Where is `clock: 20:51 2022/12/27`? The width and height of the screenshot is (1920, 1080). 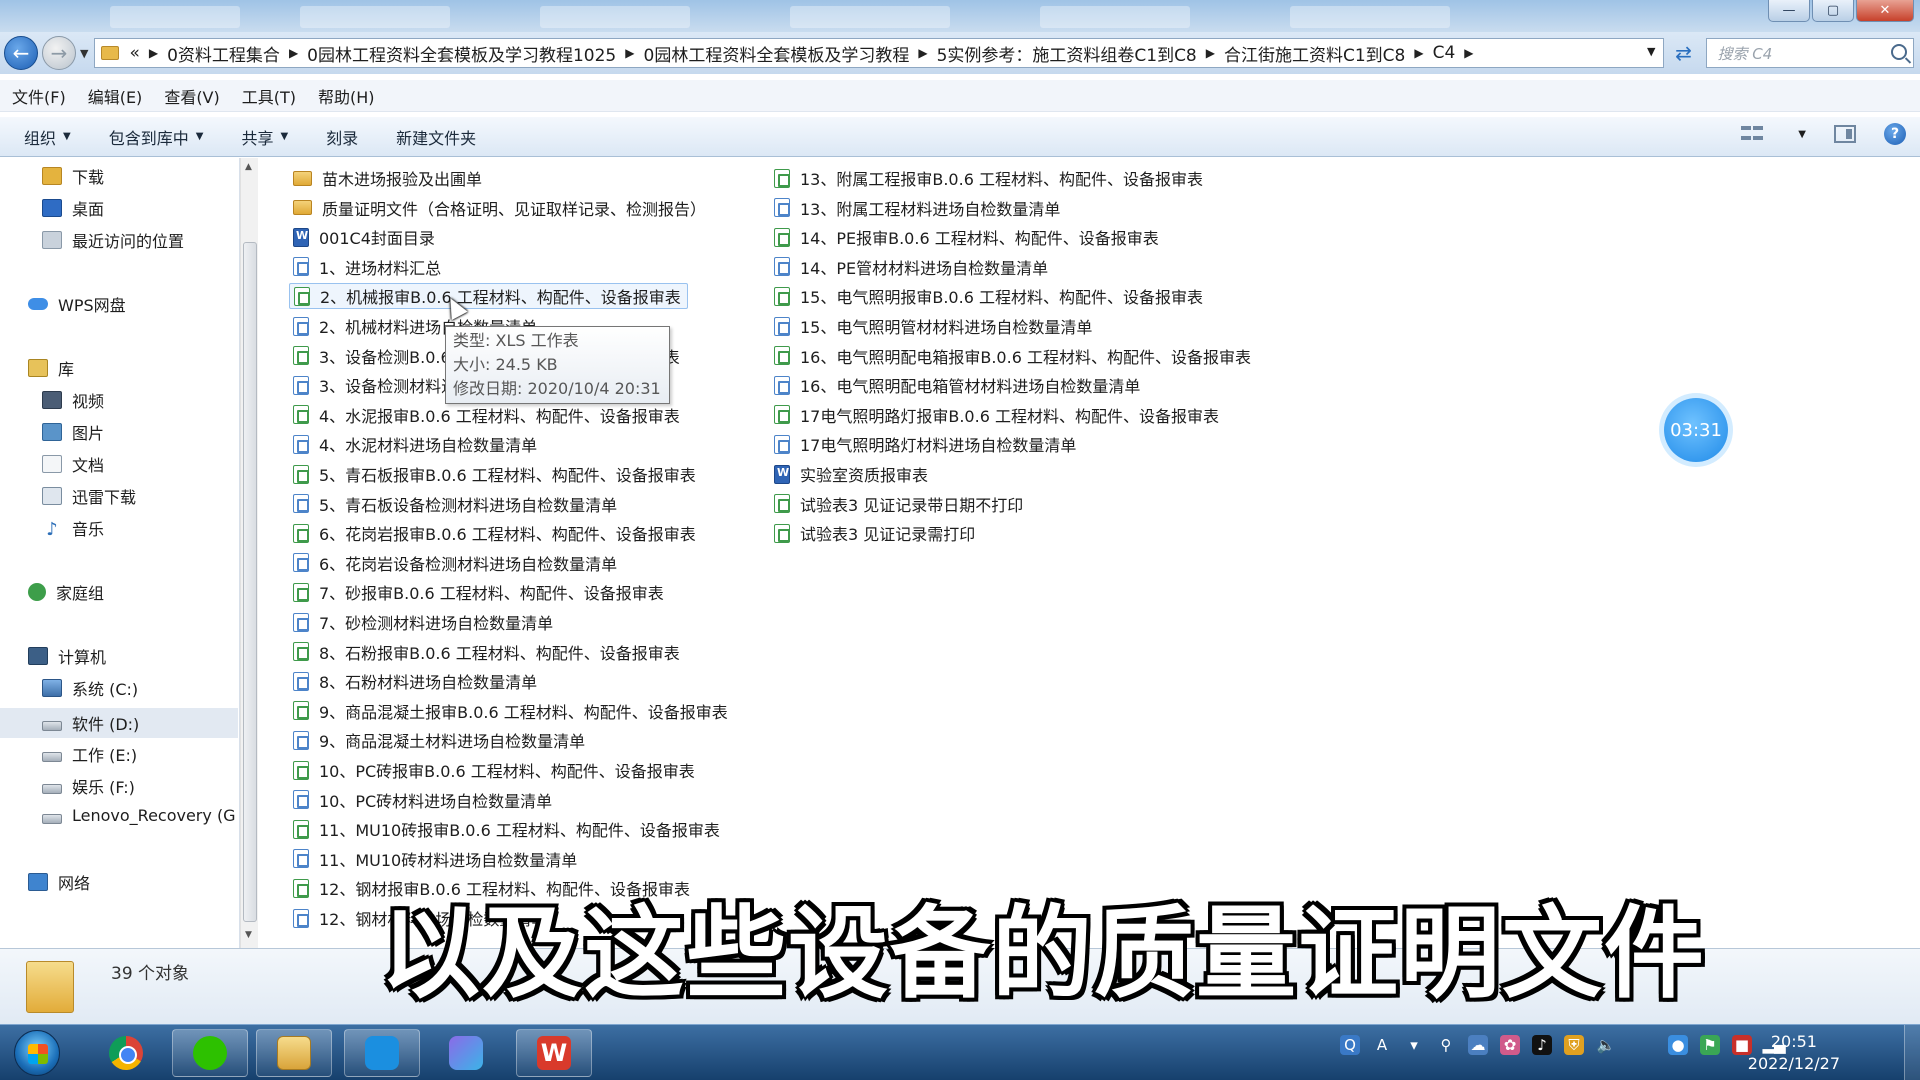
clock: 20:51 2022/12/27 is located at coordinates (1794, 1053).